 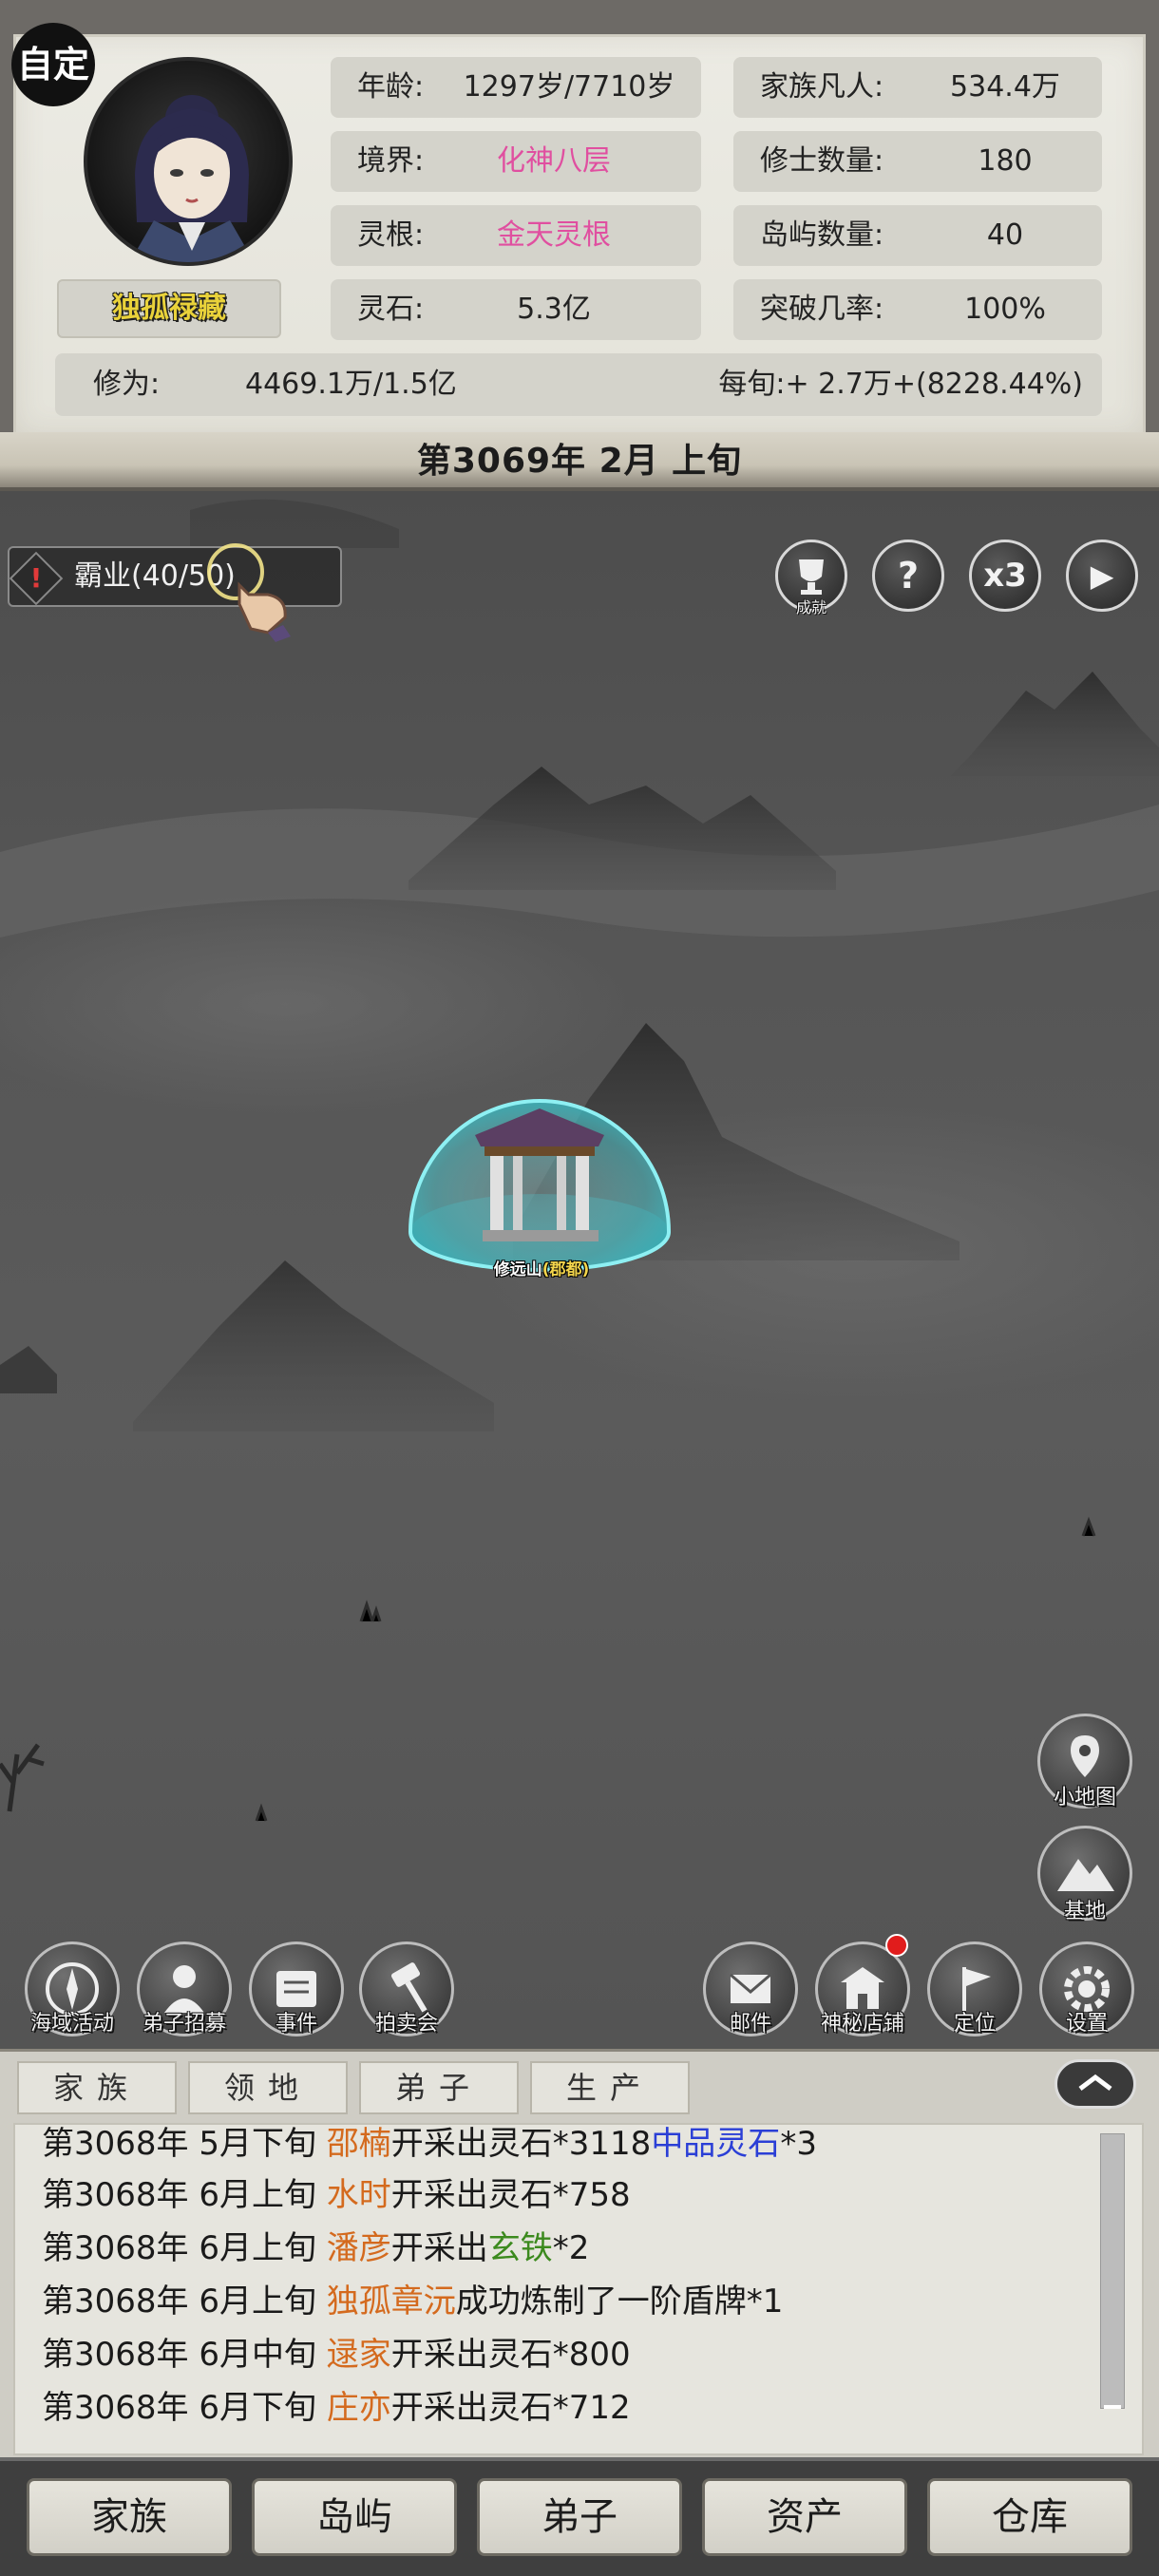 I want to click on log-entry: 第3068年 6月上旬 独孤章沅成功炼制了一阶盾牌*1, so click(x=413, y=2301).